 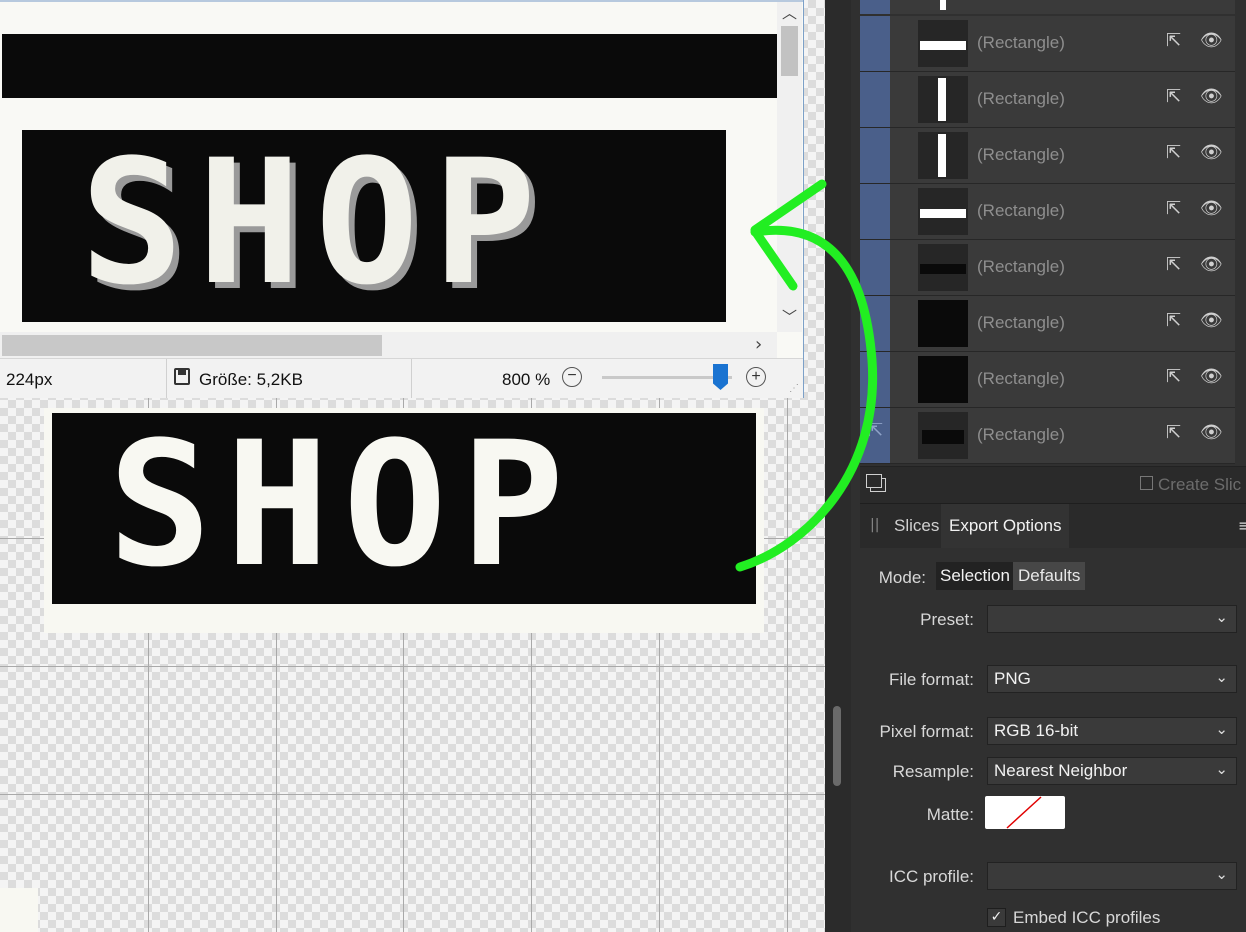 What do you see at coordinates (996, 917) in the screenshot?
I see `embed-icc-checkbox: ✓` at bounding box center [996, 917].